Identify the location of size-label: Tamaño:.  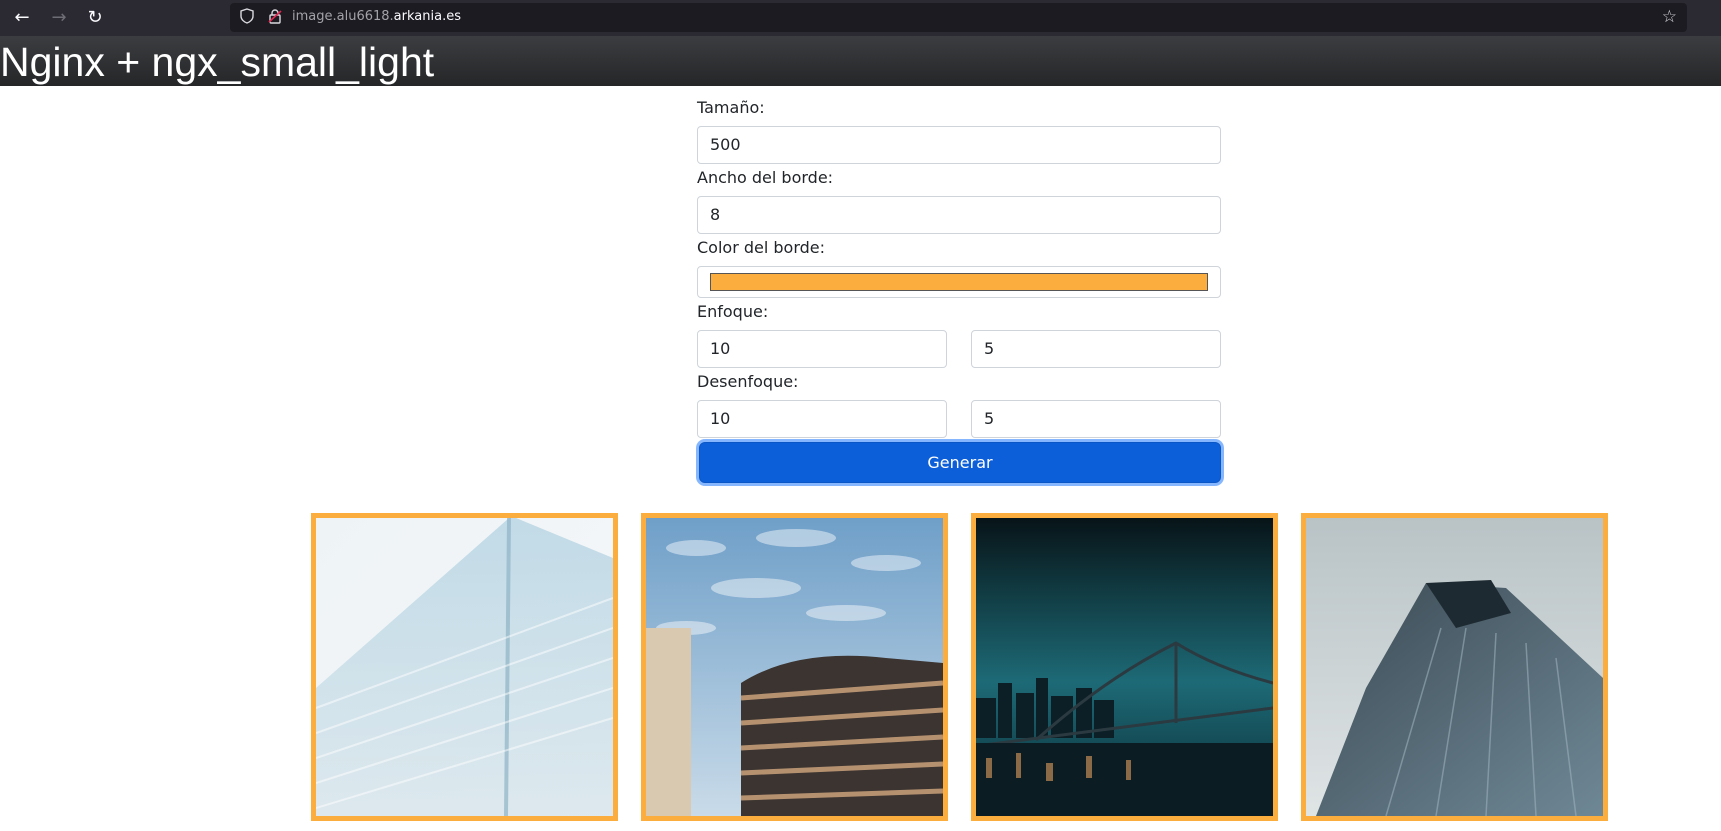
(731, 107).